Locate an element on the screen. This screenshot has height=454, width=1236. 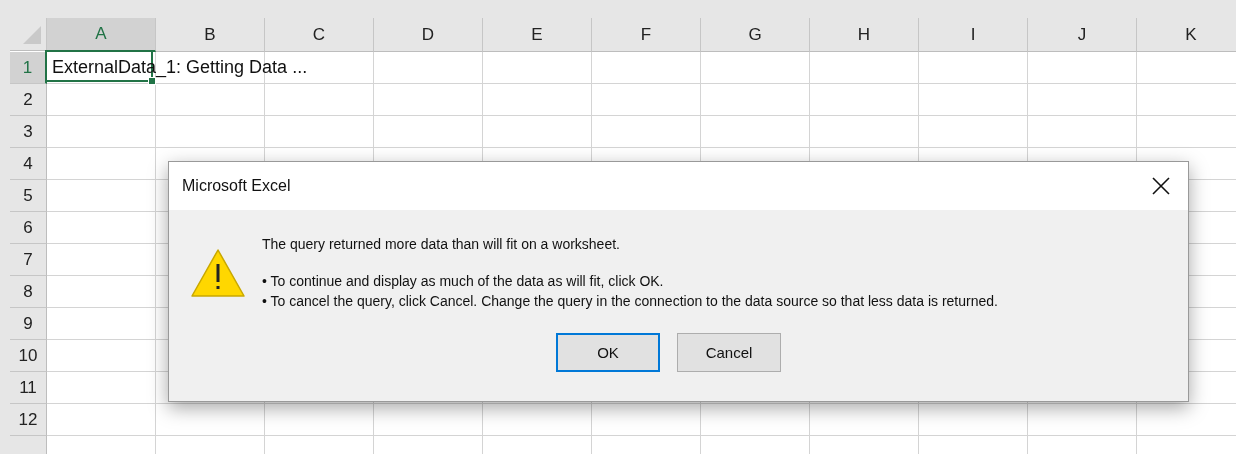
bullet-text: • To cancel the query, click Cancel. Change the query in the connection to the data source so that less data is returned. is located at coordinates (630, 301).